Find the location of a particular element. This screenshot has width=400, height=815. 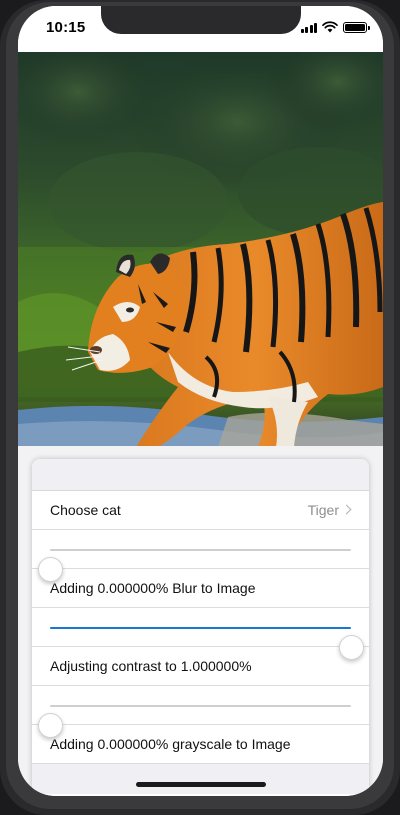

chevron-right-icon is located at coordinates (346, 509).